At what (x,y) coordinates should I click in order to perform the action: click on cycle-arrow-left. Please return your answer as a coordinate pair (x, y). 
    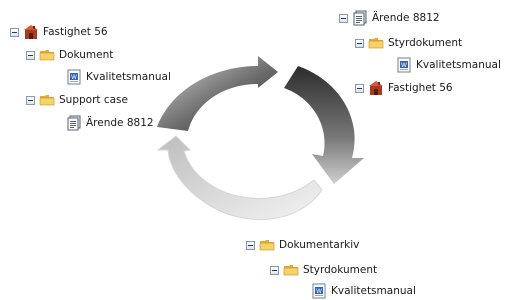
    Looking at the image, I should click on (239, 177).